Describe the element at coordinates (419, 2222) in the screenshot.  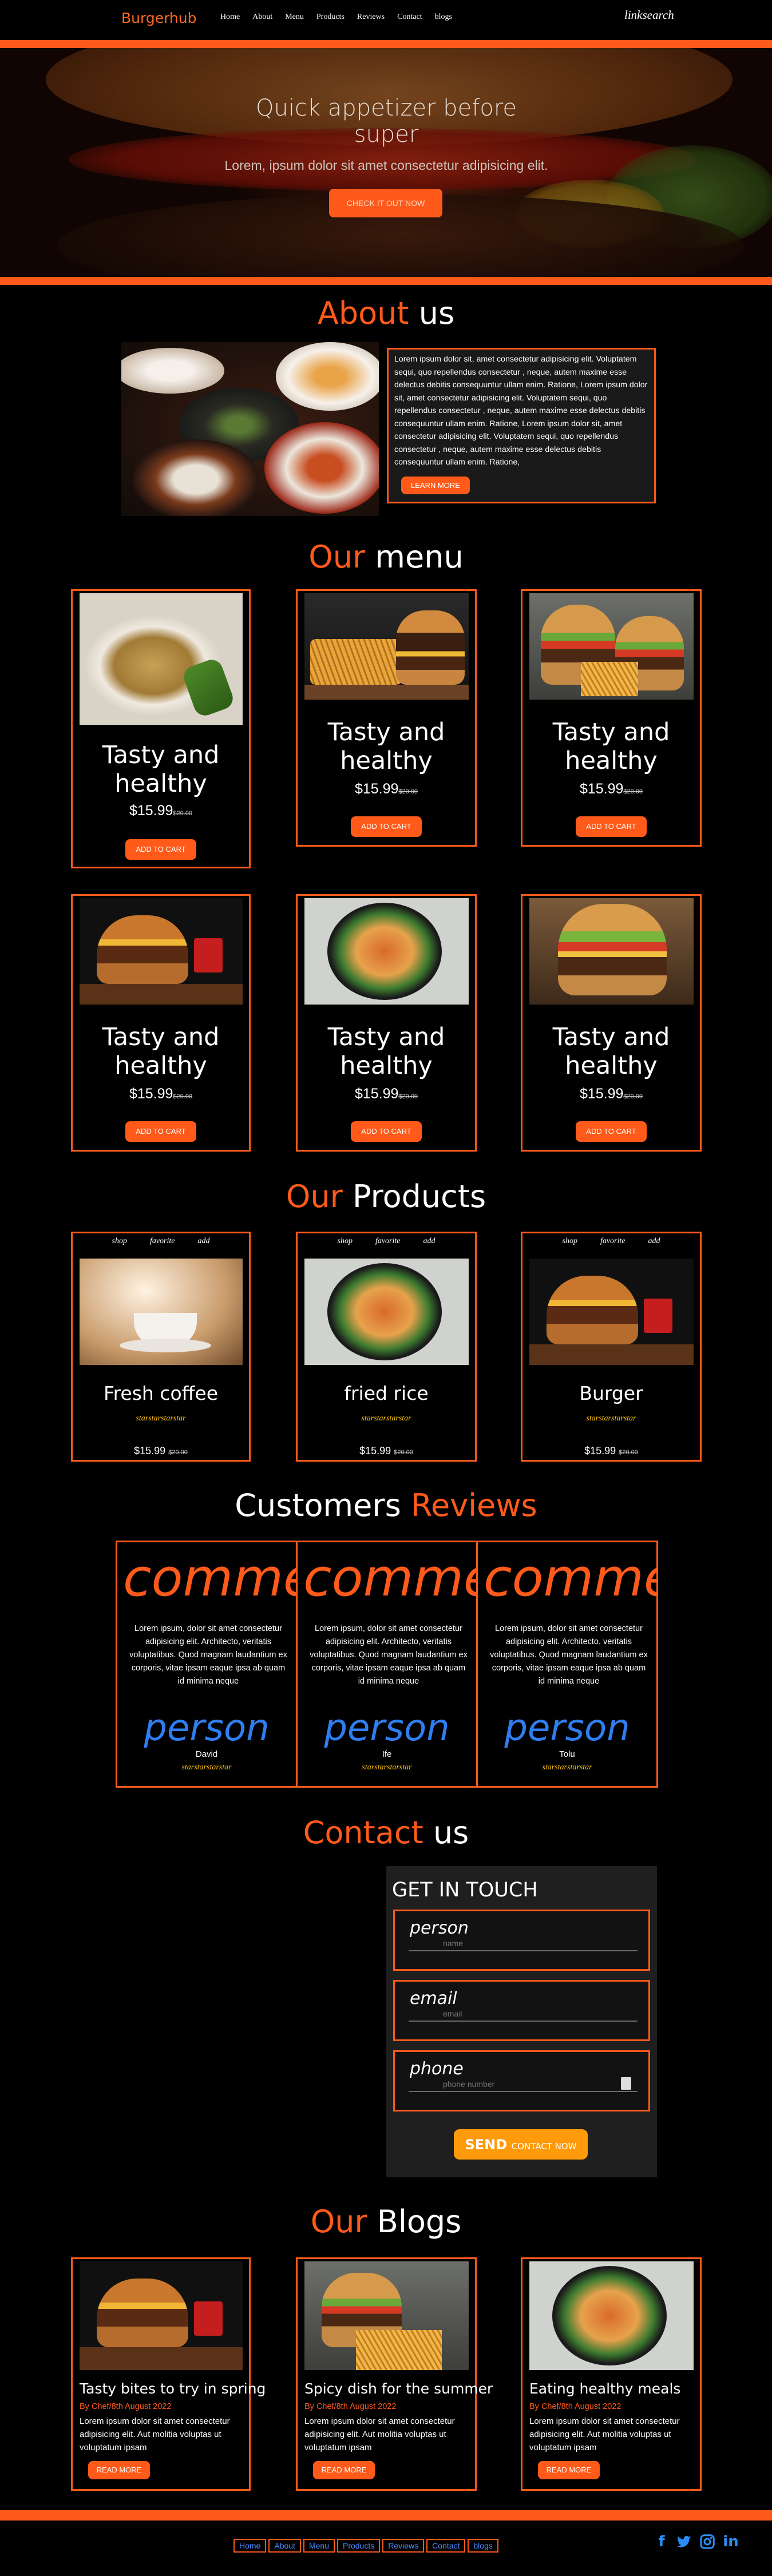
I see `blogs-heading-rest: Blogs` at that location.